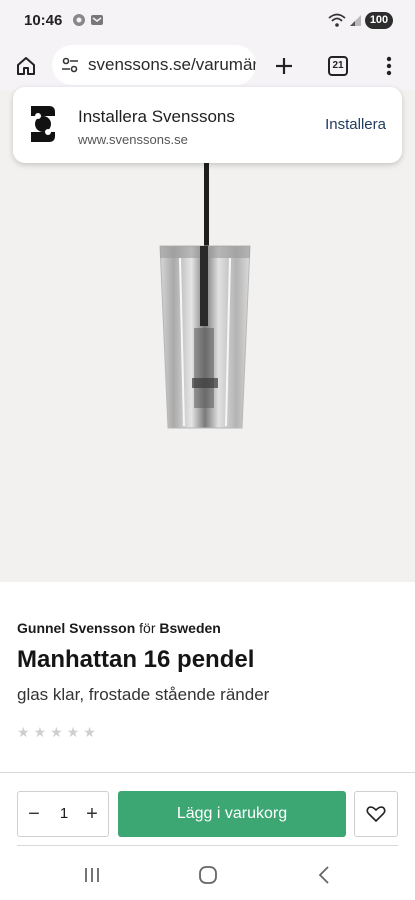 The image size is (415, 900). I want to click on browser-toolbar: svenssons.se/varumärken 21, so click(207, 66).